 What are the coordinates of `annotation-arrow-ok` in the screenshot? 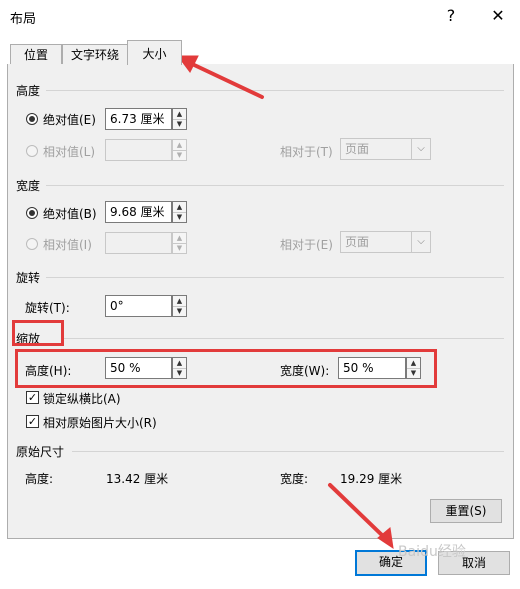 It's located at (358, 512).